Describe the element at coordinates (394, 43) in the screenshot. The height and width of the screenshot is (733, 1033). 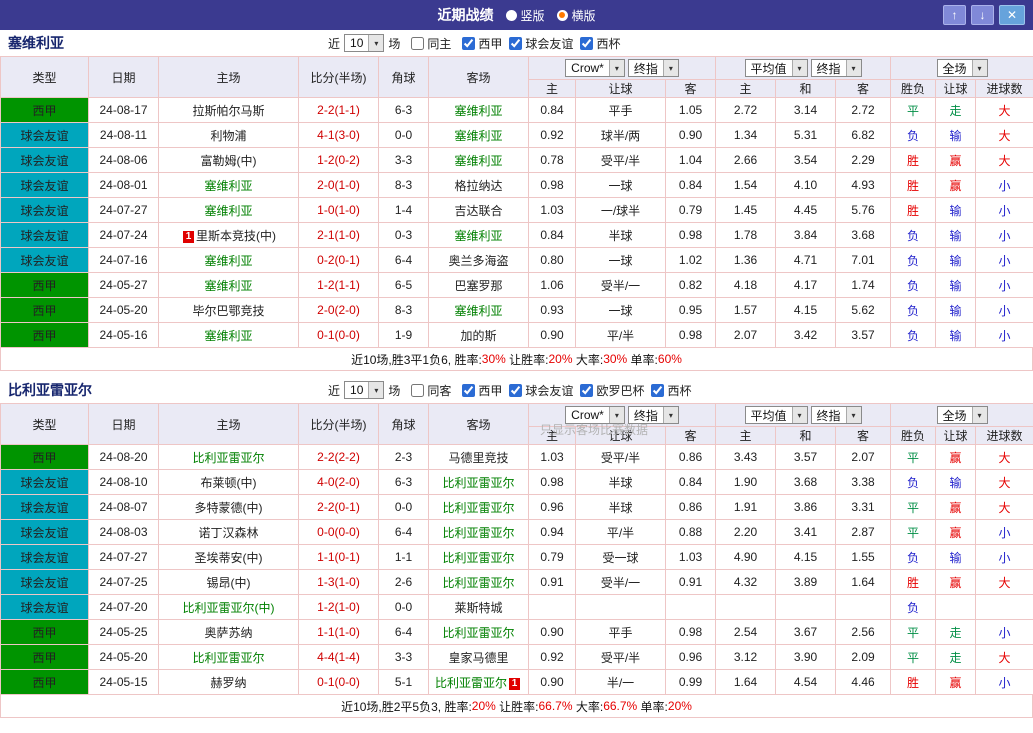
I see `filter-label-matches: 场` at that location.